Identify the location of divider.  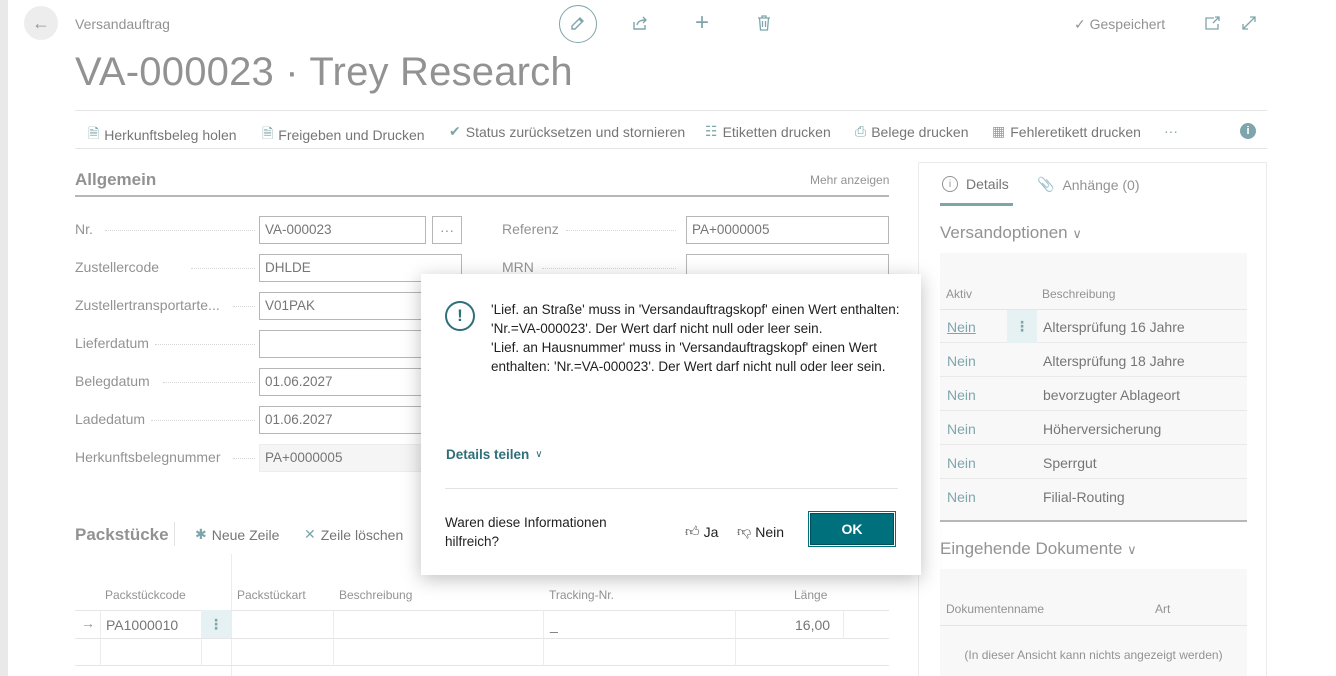
(671, 488).